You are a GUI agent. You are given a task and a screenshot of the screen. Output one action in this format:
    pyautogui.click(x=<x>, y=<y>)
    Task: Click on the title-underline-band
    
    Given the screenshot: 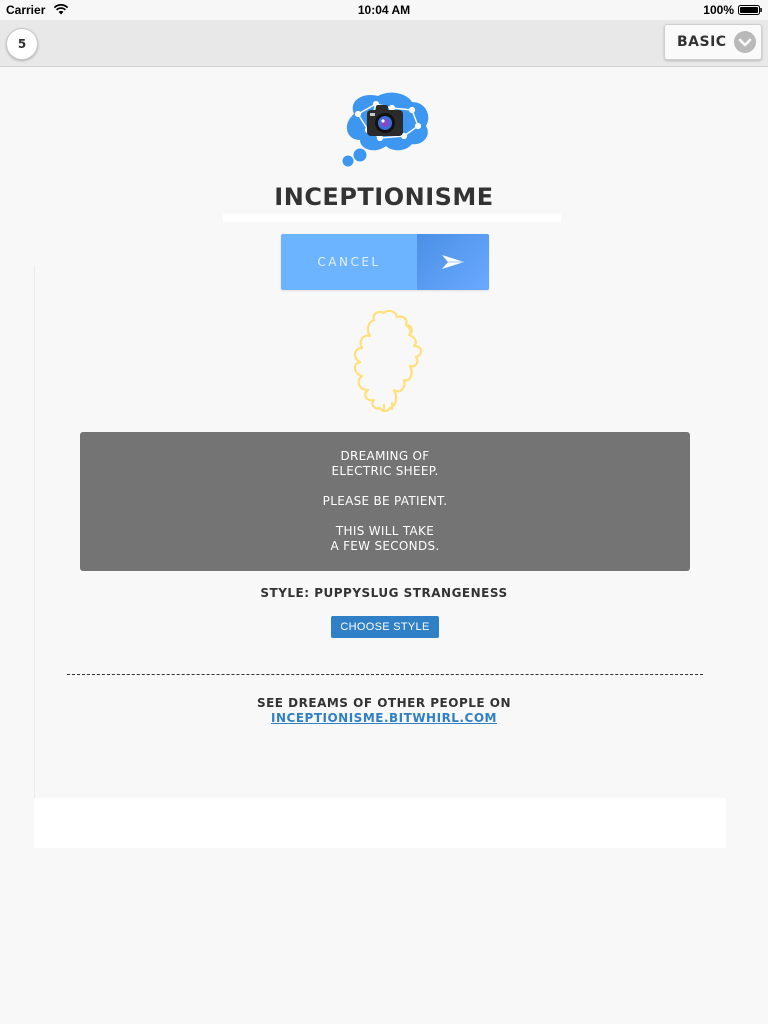 What is the action you would take?
    pyautogui.click(x=392, y=218)
    